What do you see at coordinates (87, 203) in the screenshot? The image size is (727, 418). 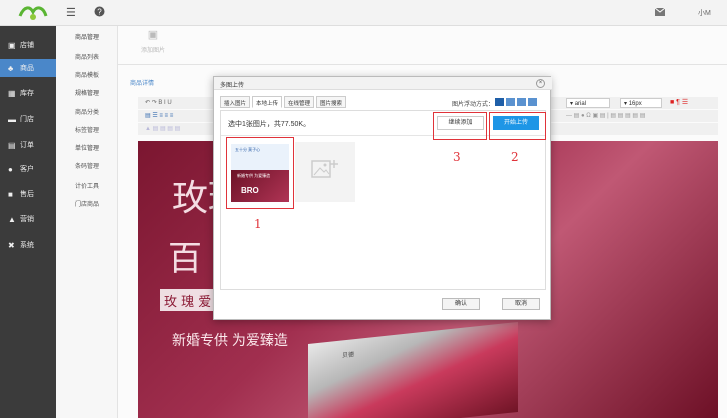 I see `subnav-item: 门店商品` at bounding box center [87, 203].